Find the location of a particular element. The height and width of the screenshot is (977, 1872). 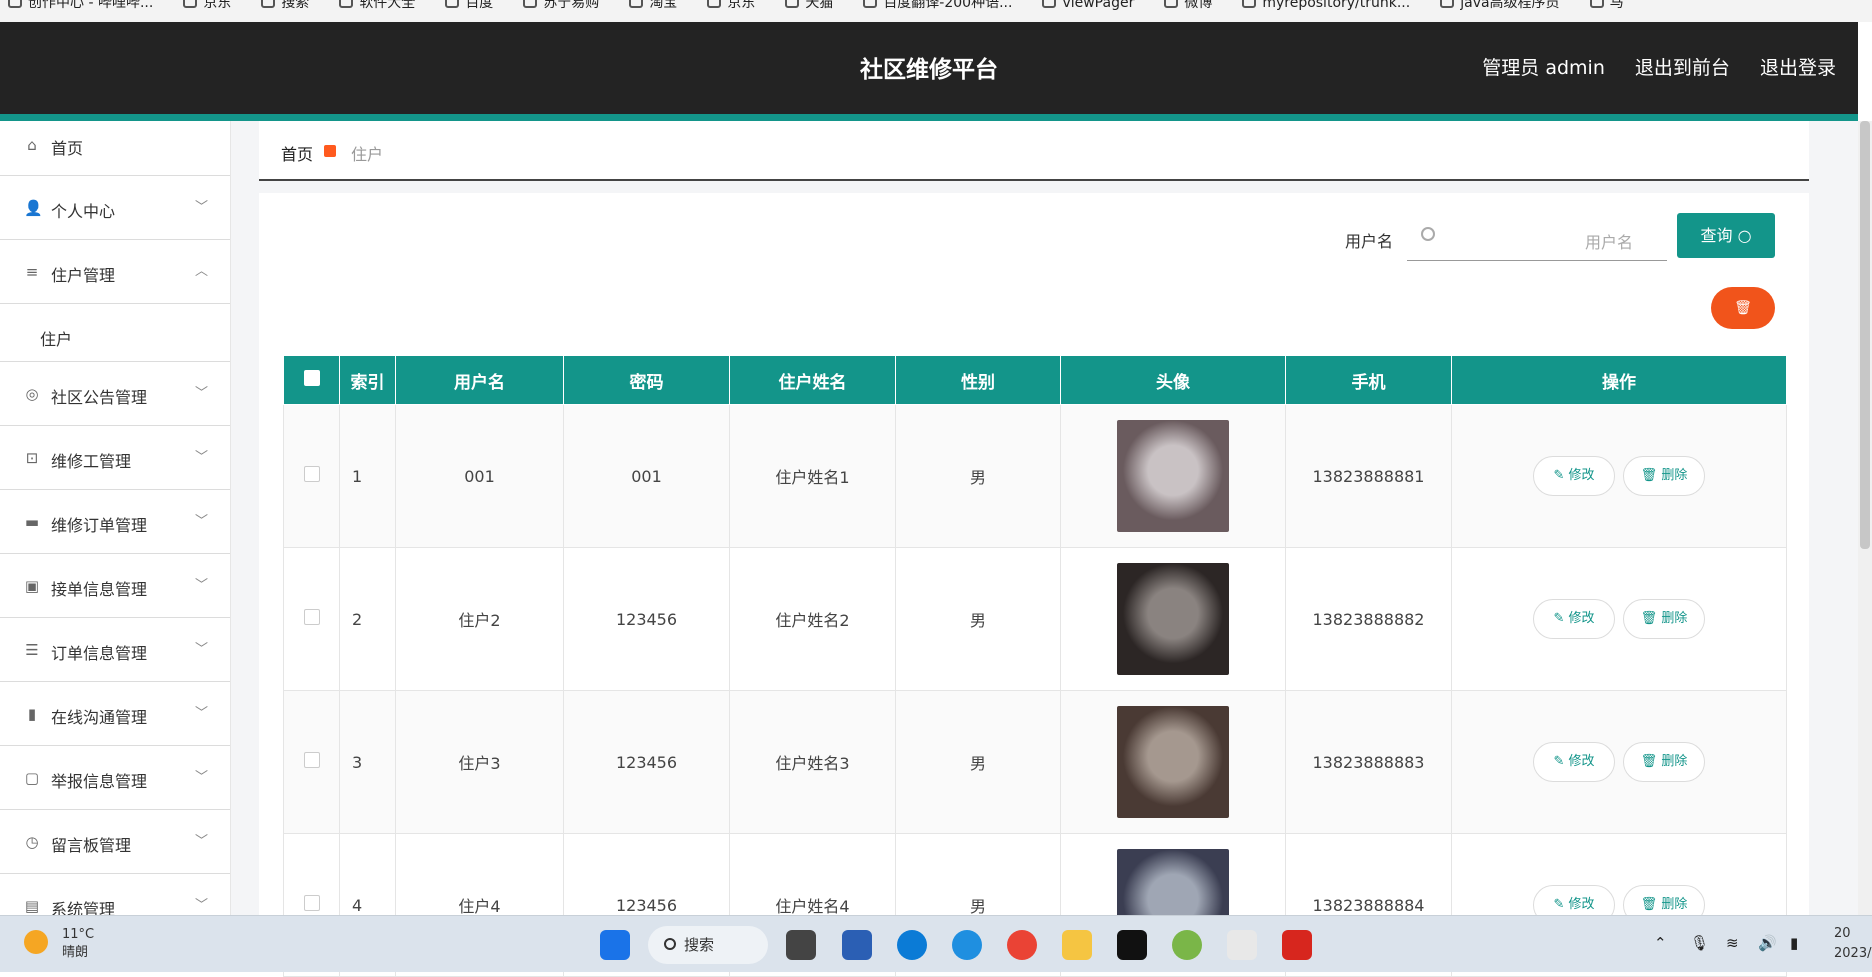

idea-icon is located at coordinates (1132, 945).